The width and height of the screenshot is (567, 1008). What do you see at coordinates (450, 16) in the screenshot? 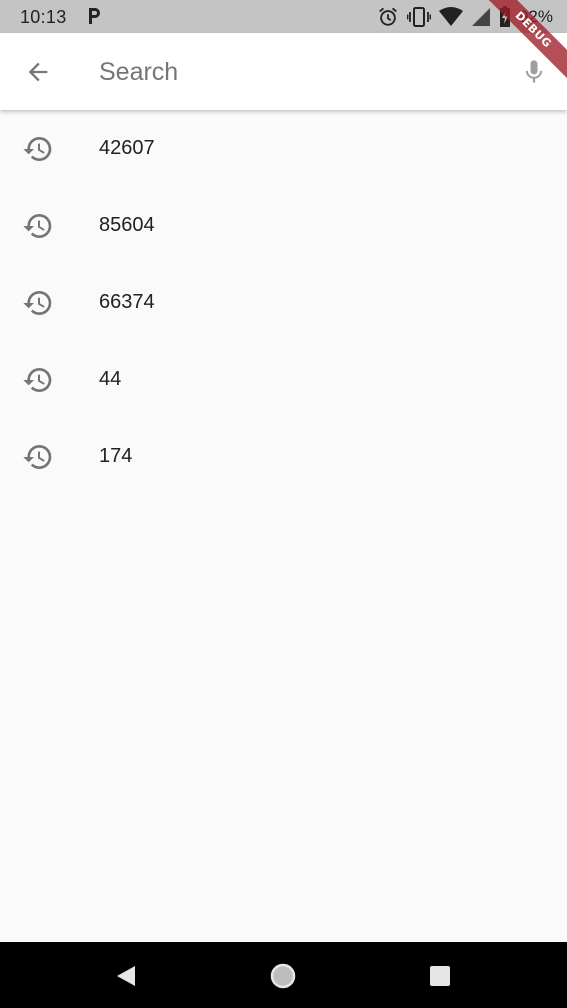
I see `wifi-icon` at bounding box center [450, 16].